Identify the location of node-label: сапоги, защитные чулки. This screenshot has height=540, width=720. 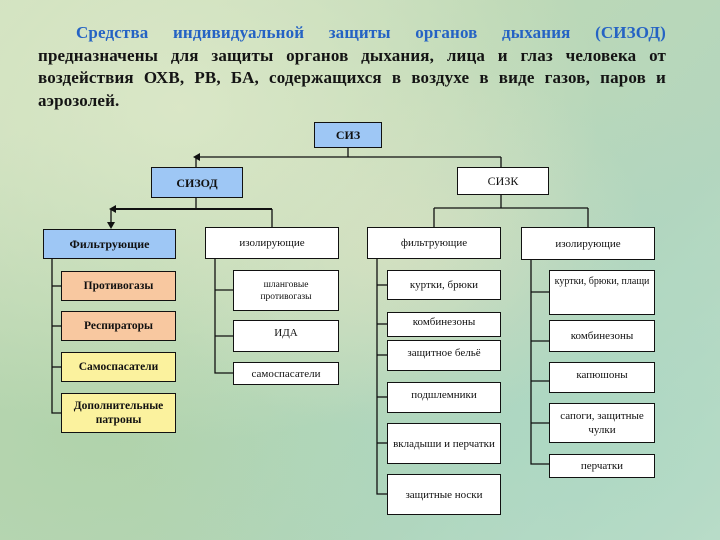
(602, 423).